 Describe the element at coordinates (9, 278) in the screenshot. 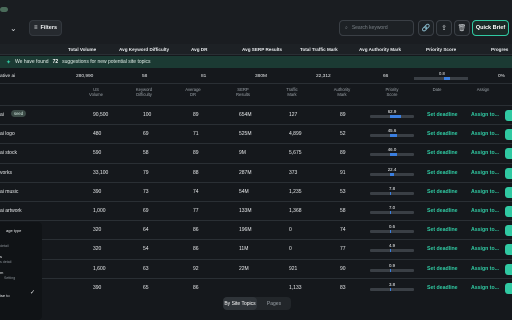

I see `dropdown-item: Setting` at that location.